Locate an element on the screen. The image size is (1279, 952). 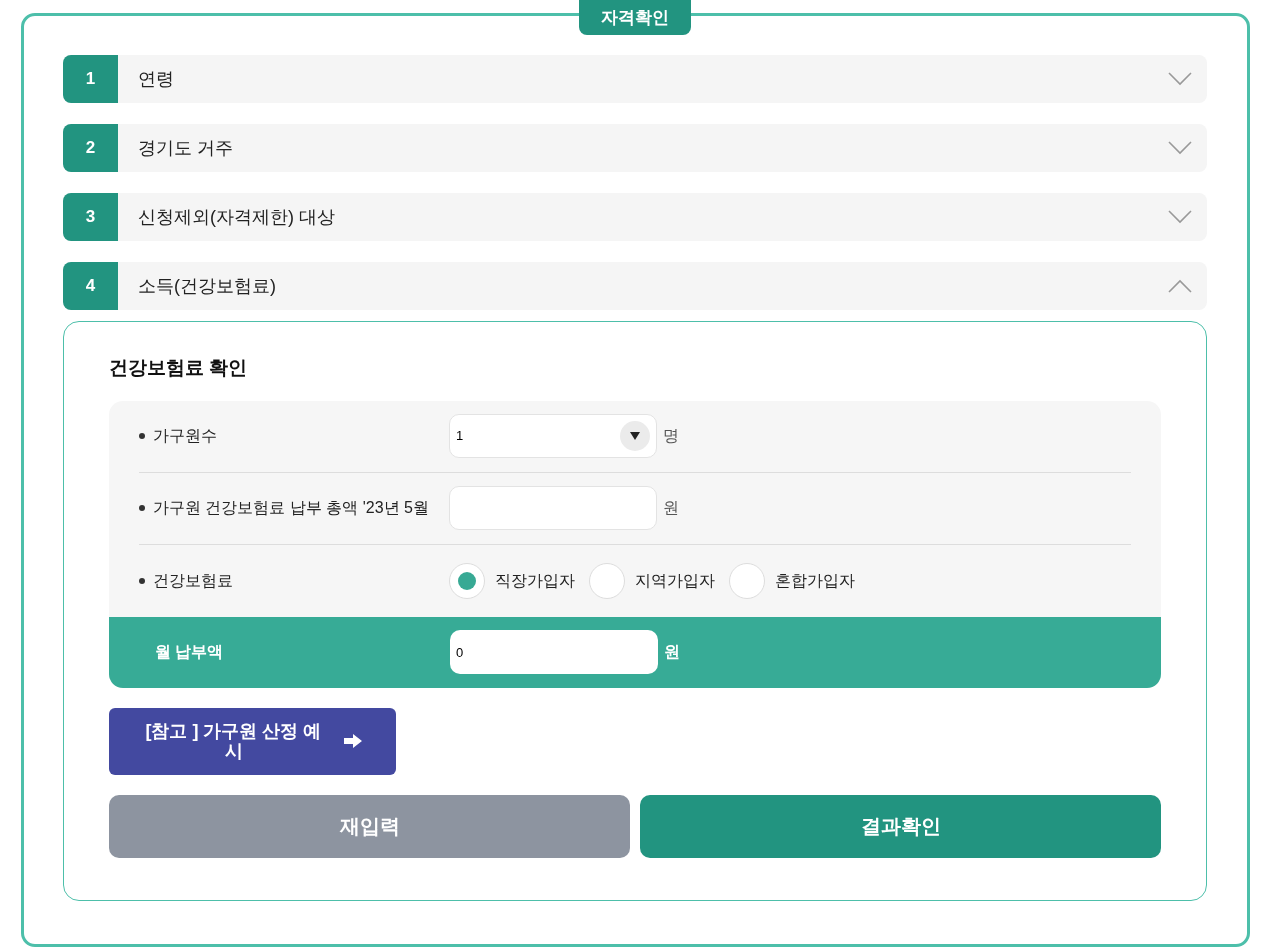
step-label: 신청제외(자격제한) 대상 is located at coordinates (236, 217).